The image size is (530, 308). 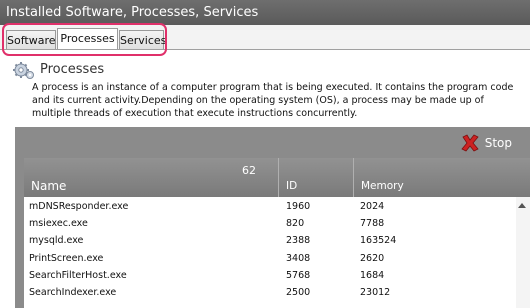 What do you see at coordinates (265, 12) in the screenshot?
I see `window-title: Installed Software, Processes, Services` at bounding box center [265, 12].